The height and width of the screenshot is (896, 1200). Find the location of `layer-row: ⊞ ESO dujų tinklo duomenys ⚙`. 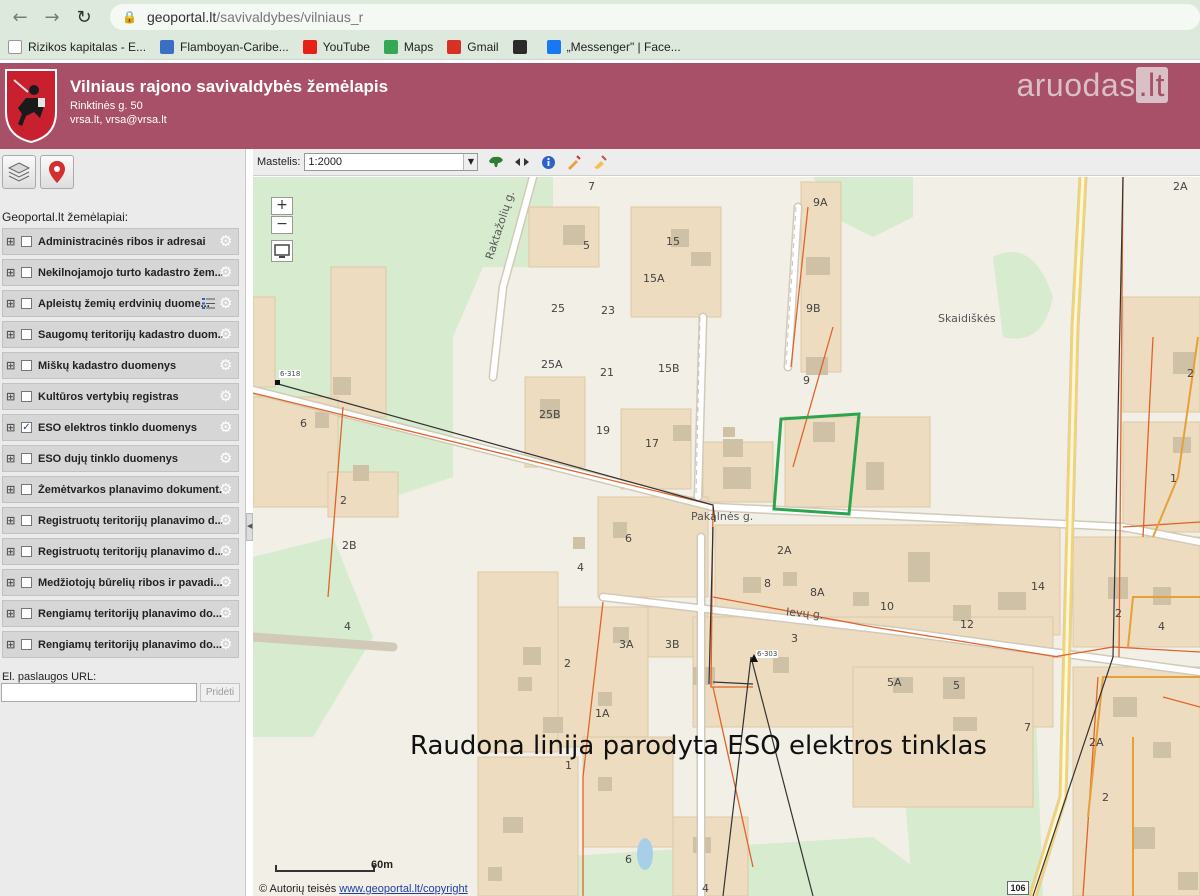

layer-row: ⊞ ESO dujų tinklo duomenys ⚙ is located at coordinates (120, 458).